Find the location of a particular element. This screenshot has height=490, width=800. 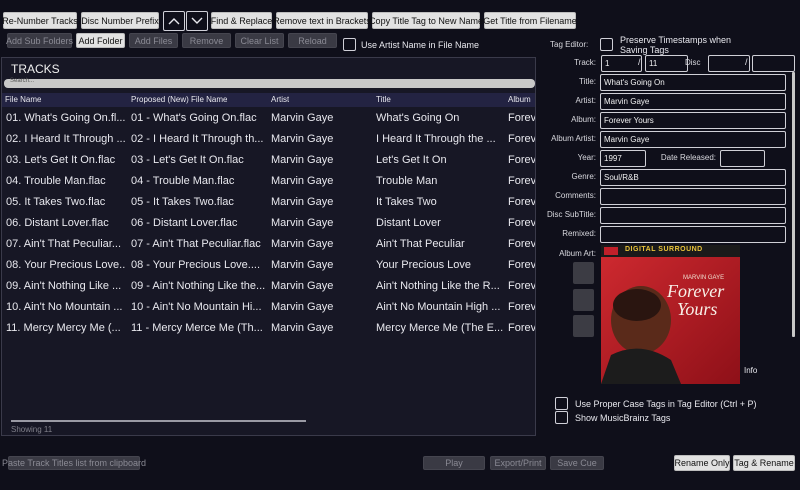

move-down-button is located at coordinates (197, 21).